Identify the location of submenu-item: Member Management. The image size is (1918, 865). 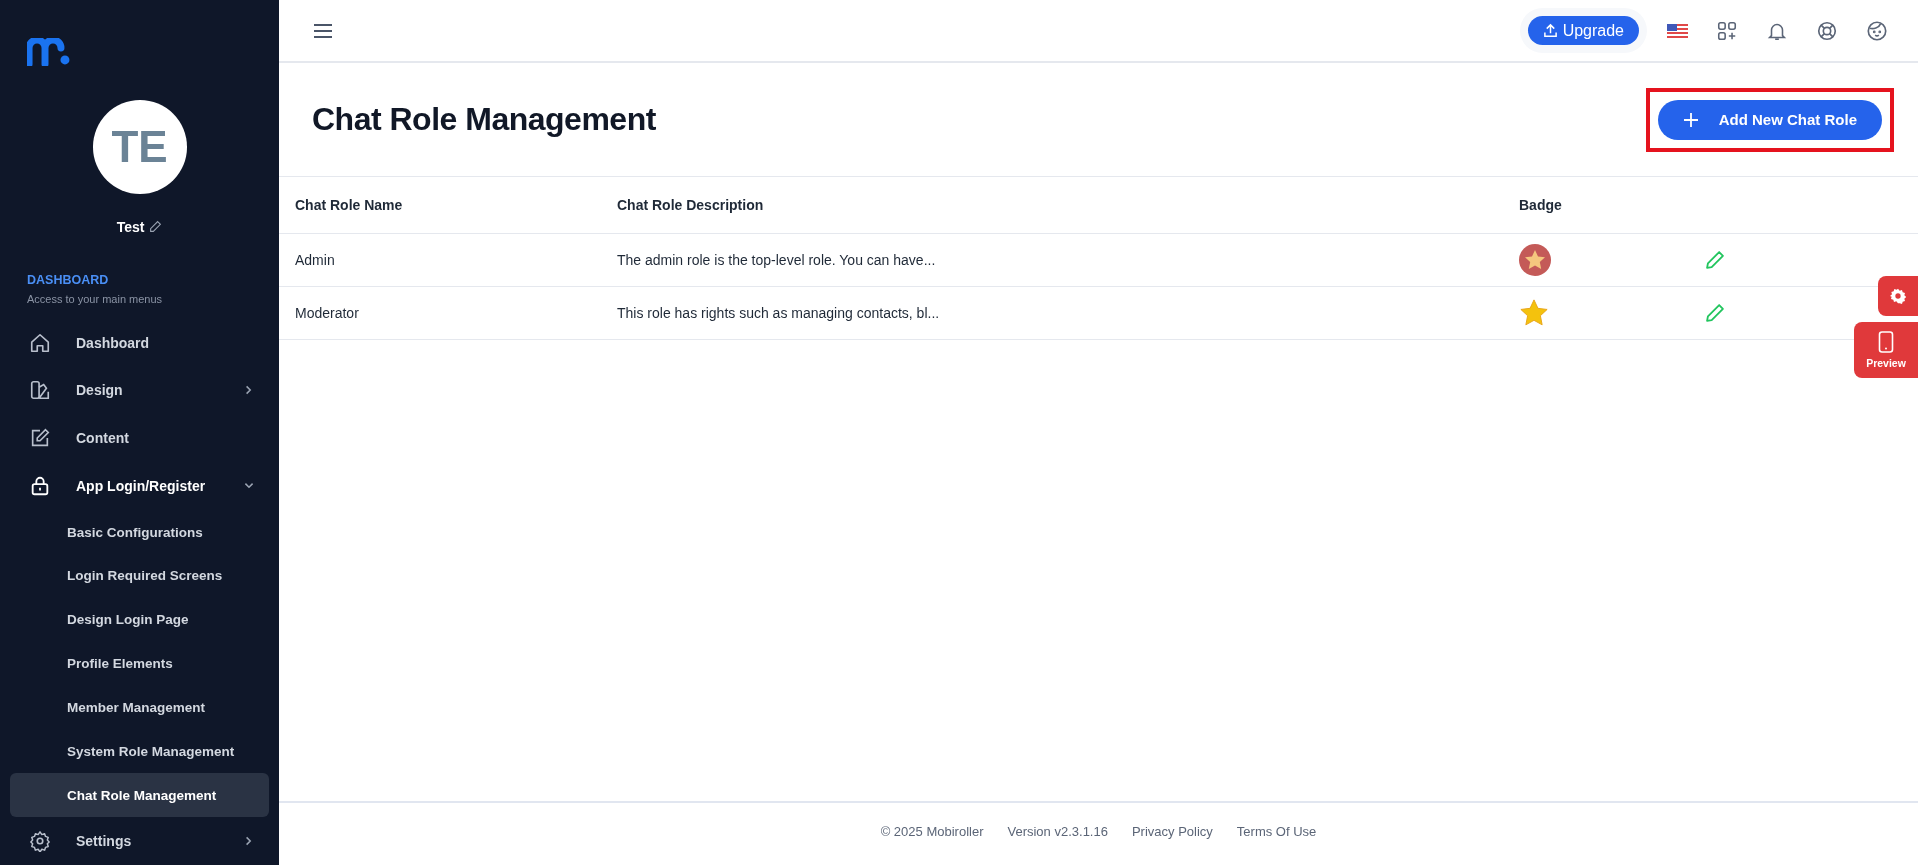
(139, 707).